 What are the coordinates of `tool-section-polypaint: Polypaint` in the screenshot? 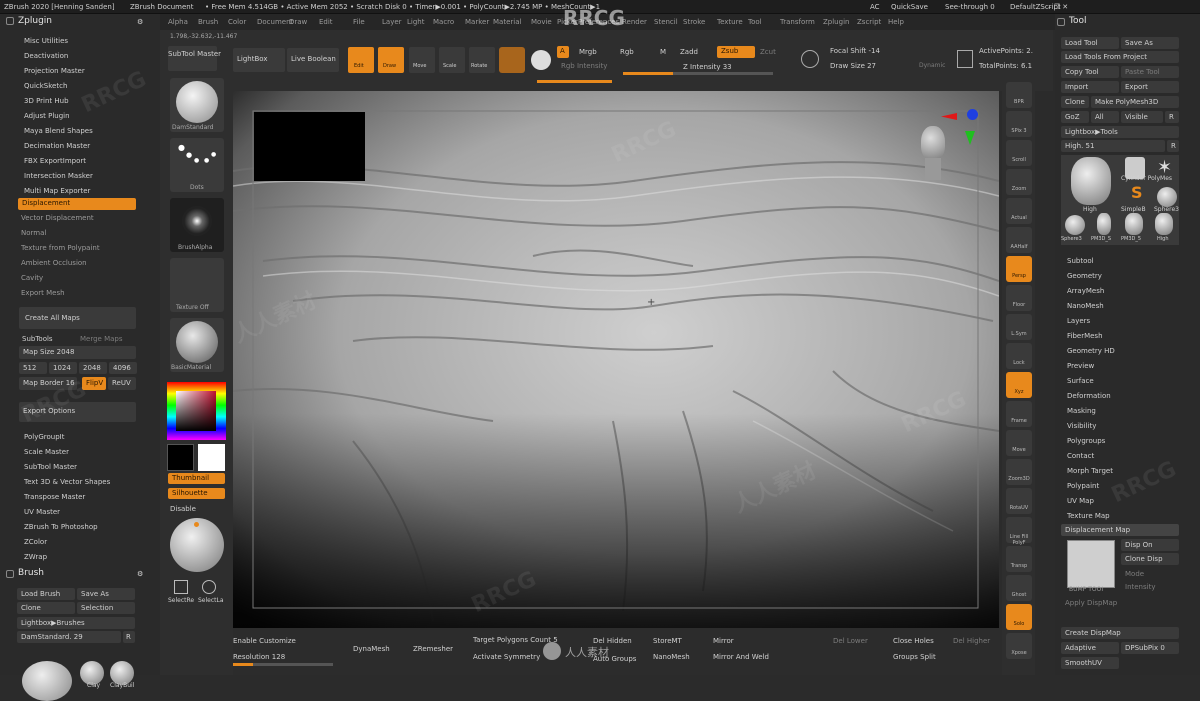 It's located at (1083, 486).